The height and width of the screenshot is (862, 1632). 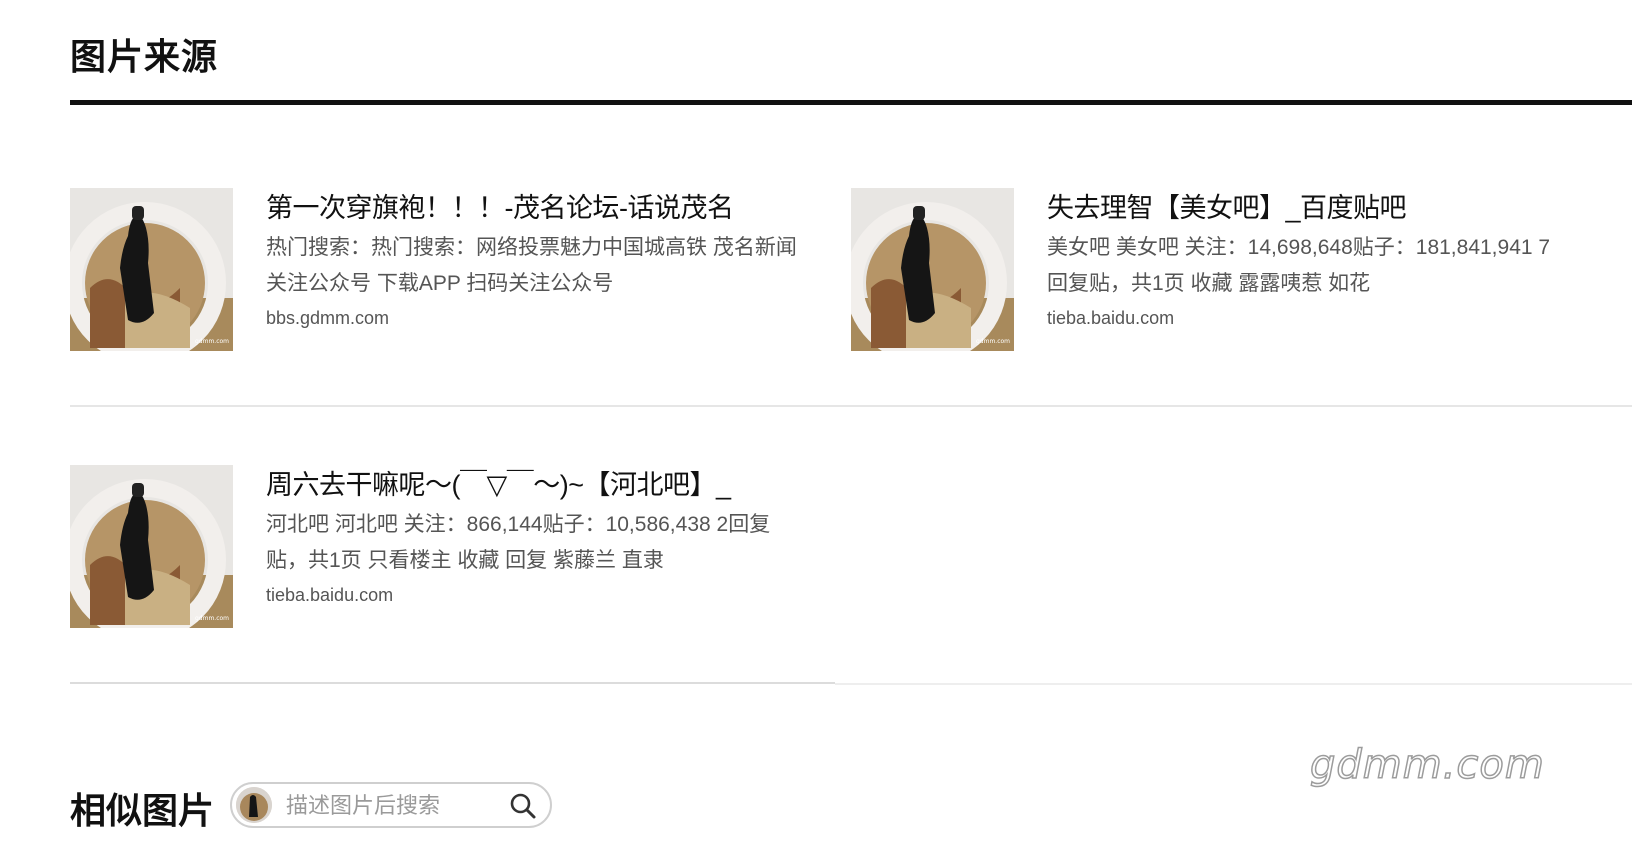 What do you see at coordinates (142, 810) in the screenshot?
I see `similar-images-heading: 相似图片` at bounding box center [142, 810].